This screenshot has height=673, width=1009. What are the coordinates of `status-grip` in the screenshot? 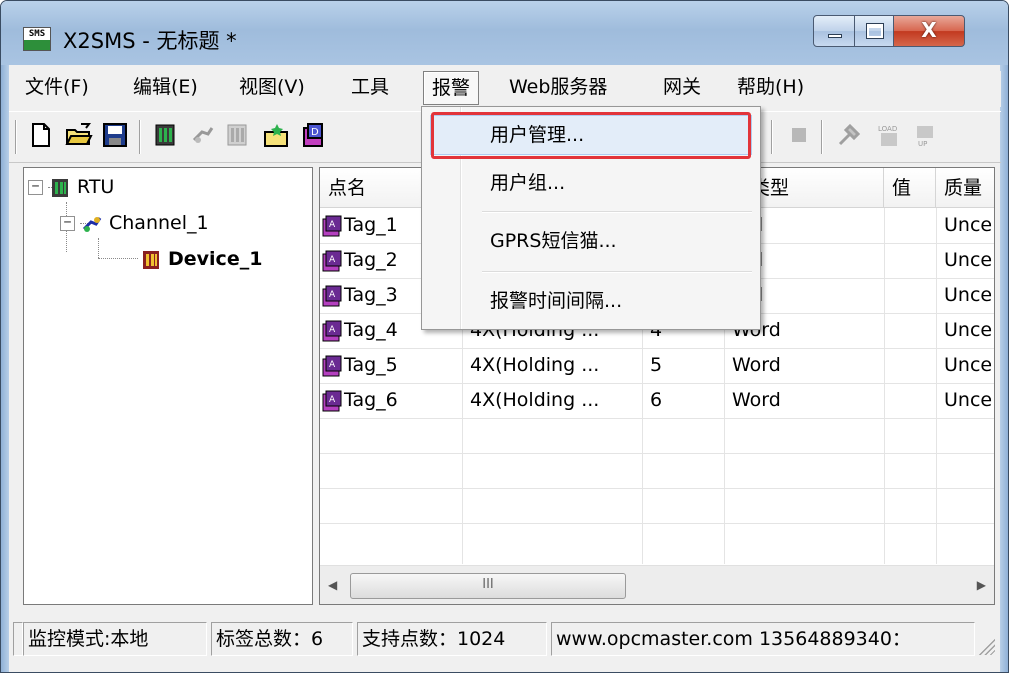 It's located at (18, 639).